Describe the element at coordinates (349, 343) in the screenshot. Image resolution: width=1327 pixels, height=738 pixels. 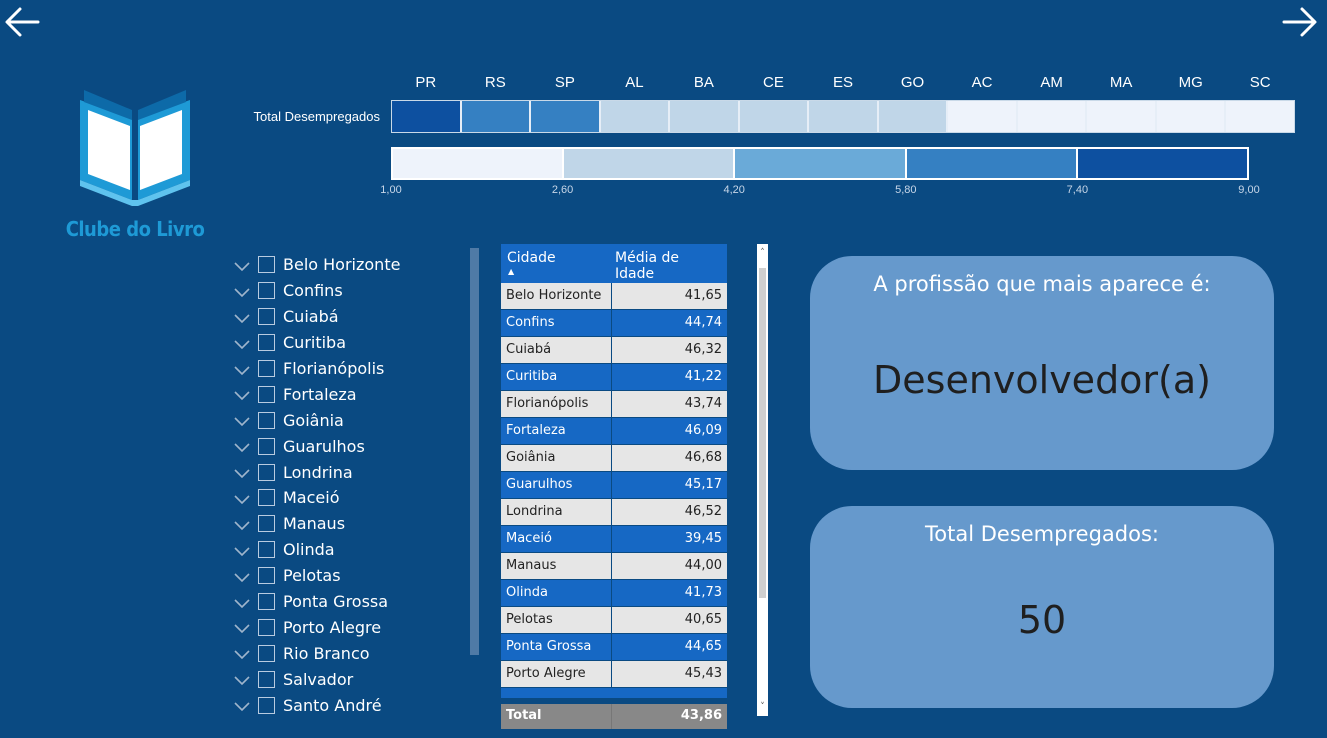
I see `slicer-item: Curitiba` at that location.